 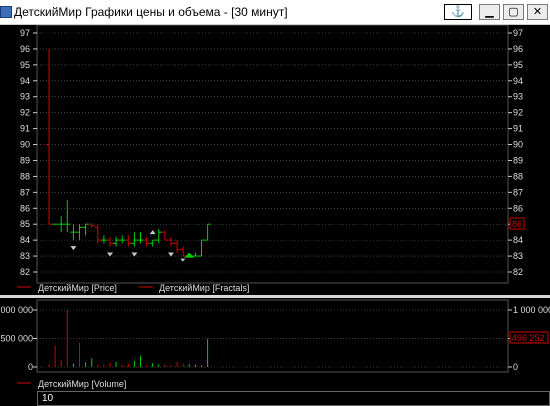 I want to click on price-tick-left: 87, so click(x=25, y=192).